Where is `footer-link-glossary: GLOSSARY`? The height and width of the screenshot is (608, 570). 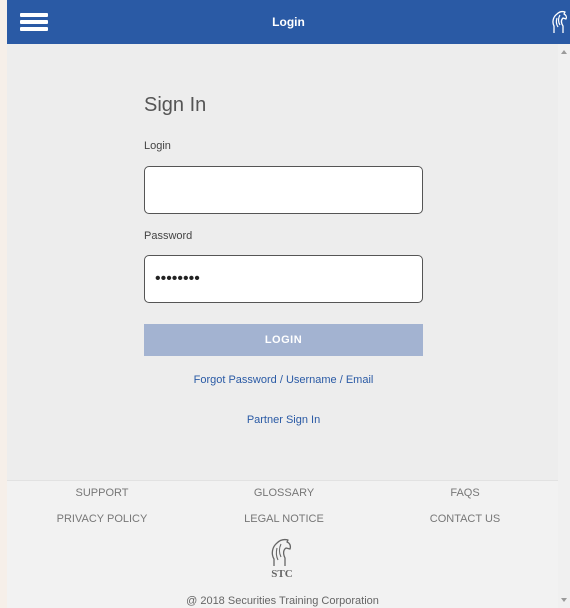
footer-link-glossary: GLOSSARY is located at coordinates (284, 493).